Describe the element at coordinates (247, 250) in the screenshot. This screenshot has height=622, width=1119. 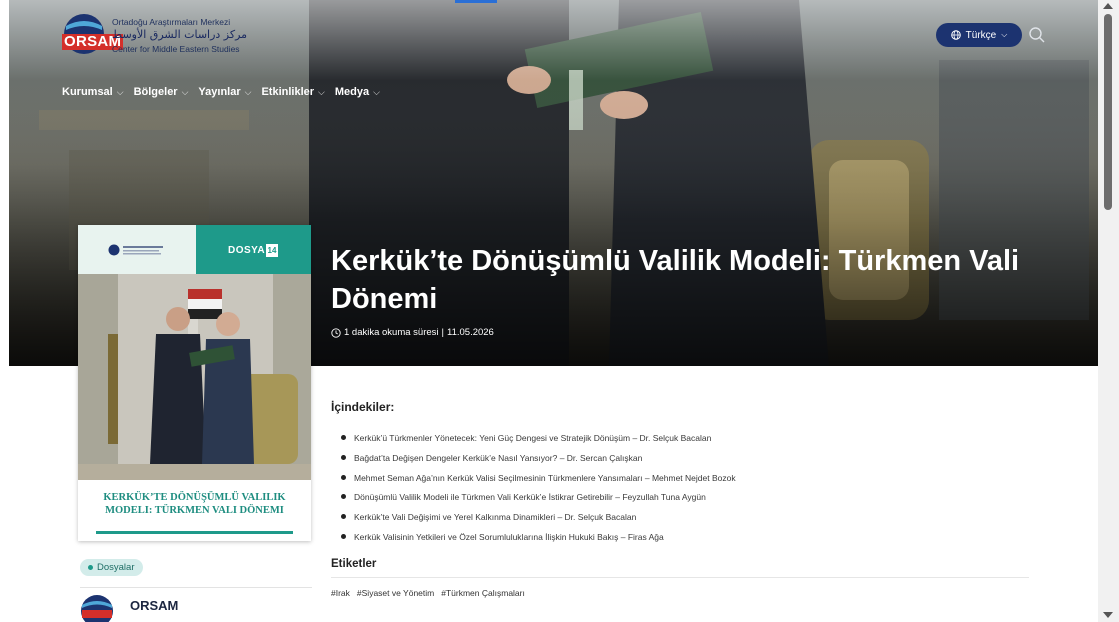
I see `cover-series-label: DOSYA` at that location.